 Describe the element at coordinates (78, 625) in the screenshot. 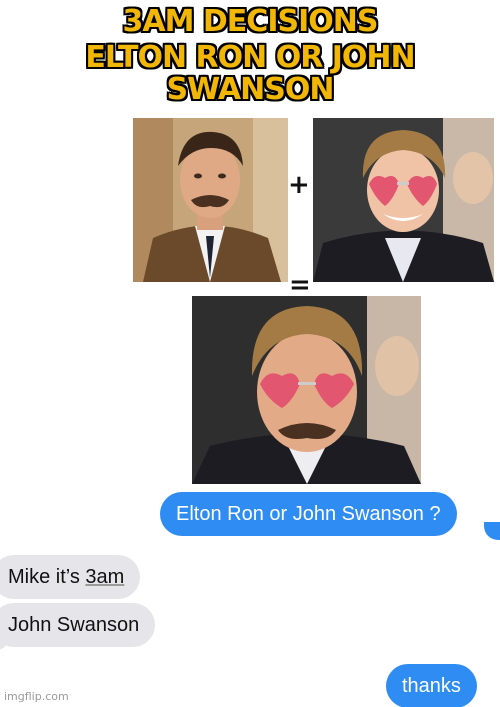

I see `message-incoming-answer: John Swanson` at that location.